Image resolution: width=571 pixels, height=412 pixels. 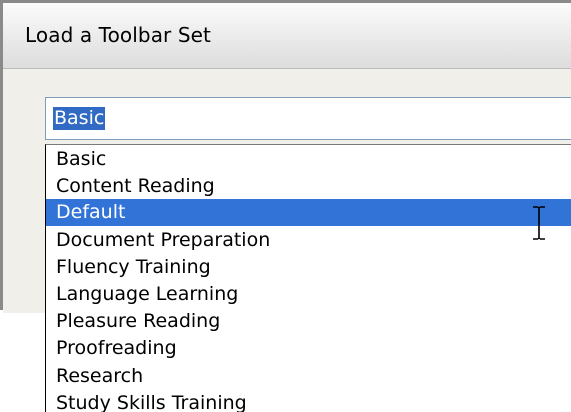 I want to click on dropdown-option-document-preparation: Document Preparation, so click(x=308, y=240).